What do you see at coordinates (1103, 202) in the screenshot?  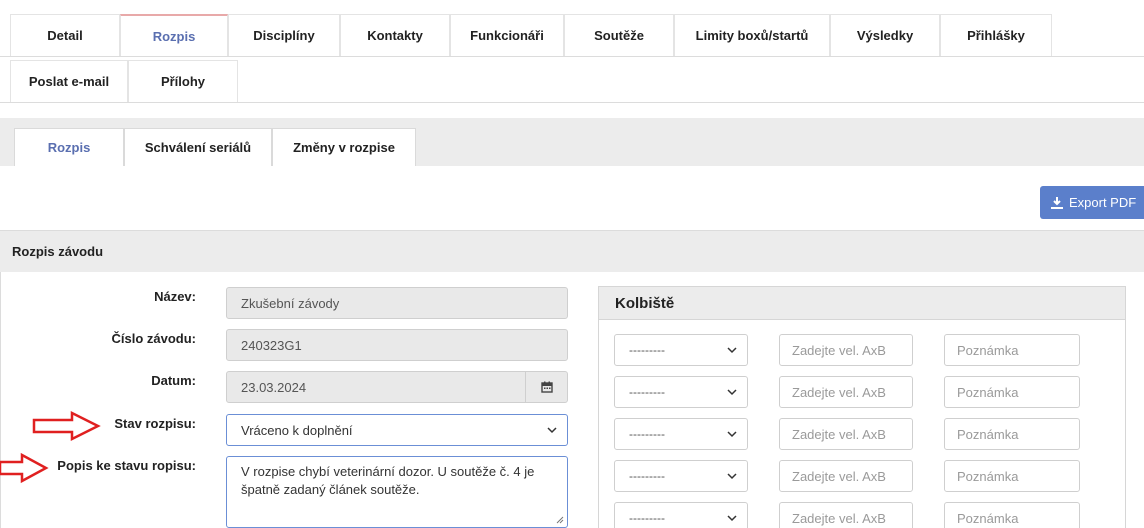 I see `export-pdf-label: Export PDF` at bounding box center [1103, 202].